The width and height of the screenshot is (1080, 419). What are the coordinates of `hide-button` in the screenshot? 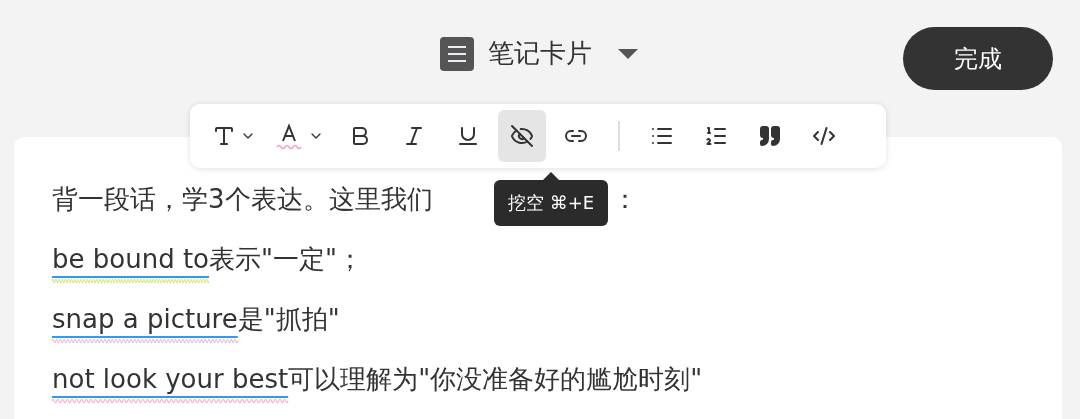 It's located at (522, 136).